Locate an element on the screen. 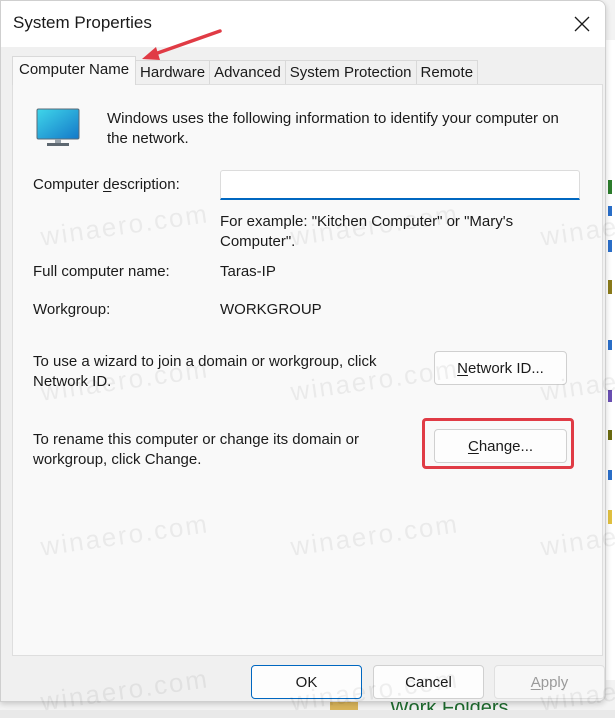 The height and width of the screenshot is (718, 615). apply-button: Apply is located at coordinates (549, 682).